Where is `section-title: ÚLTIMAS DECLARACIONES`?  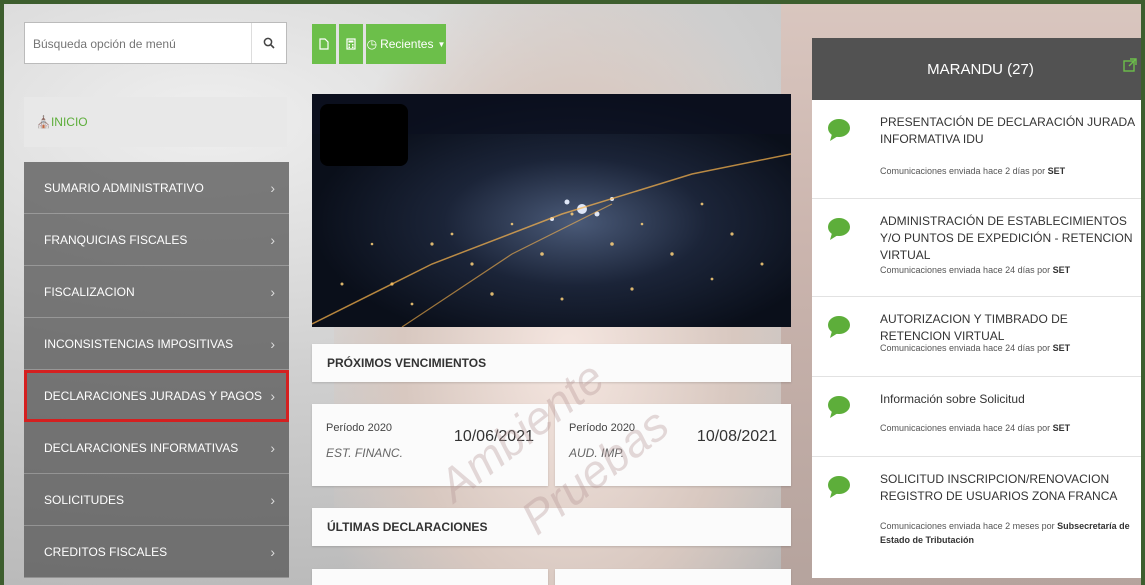
section-title: ÚLTIMAS DECLARACIONES is located at coordinates (407, 527).